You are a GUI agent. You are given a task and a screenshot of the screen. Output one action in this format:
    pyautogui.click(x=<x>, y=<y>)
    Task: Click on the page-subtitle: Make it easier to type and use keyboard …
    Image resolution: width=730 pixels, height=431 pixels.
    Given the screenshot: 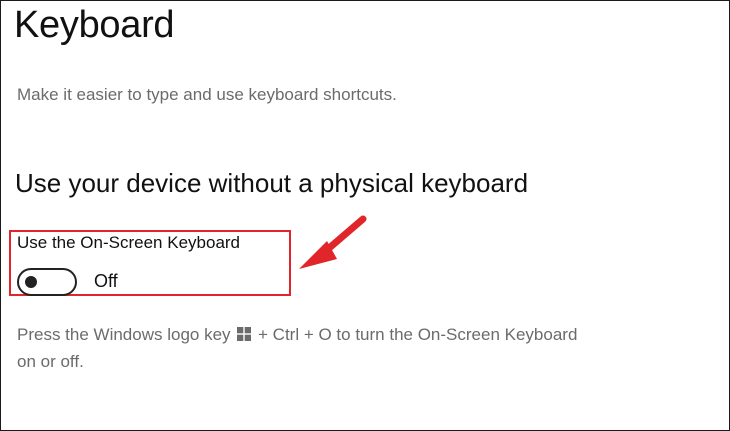 What is the action you would take?
    pyautogui.click(x=207, y=94)
    